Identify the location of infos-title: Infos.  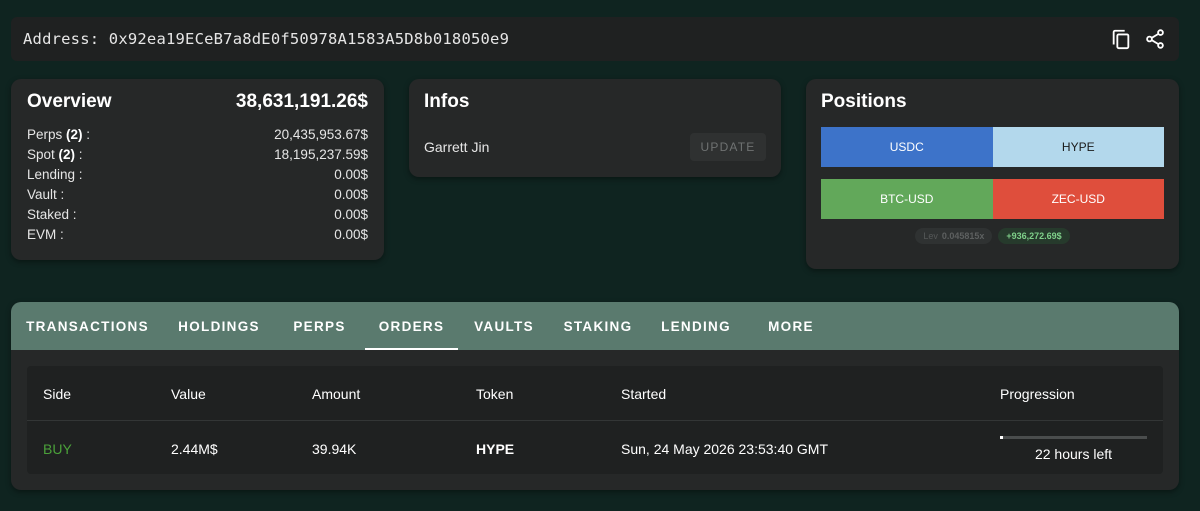
(447, 101).